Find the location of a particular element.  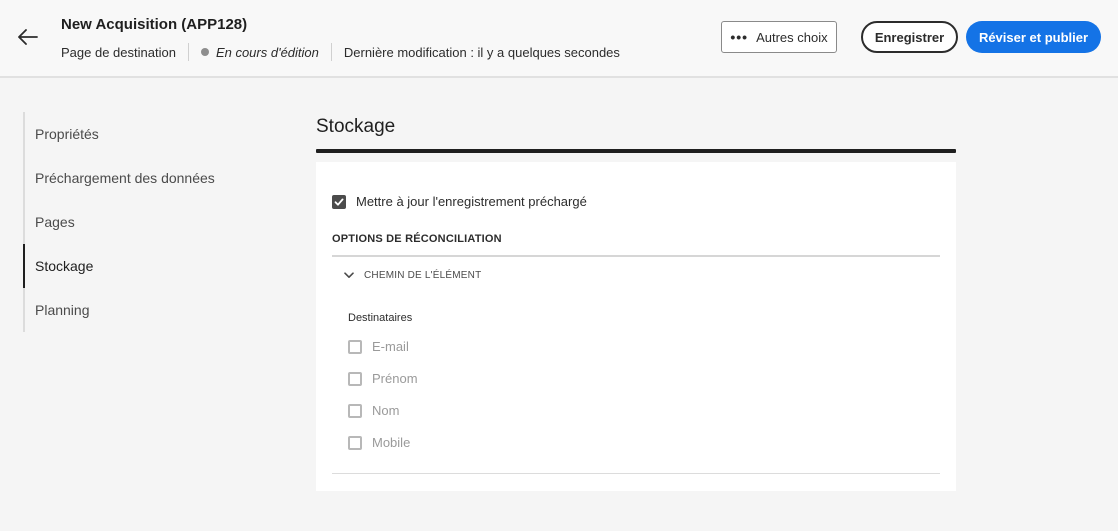

checkbox-checked-icon is located at coordinates (339, 201).